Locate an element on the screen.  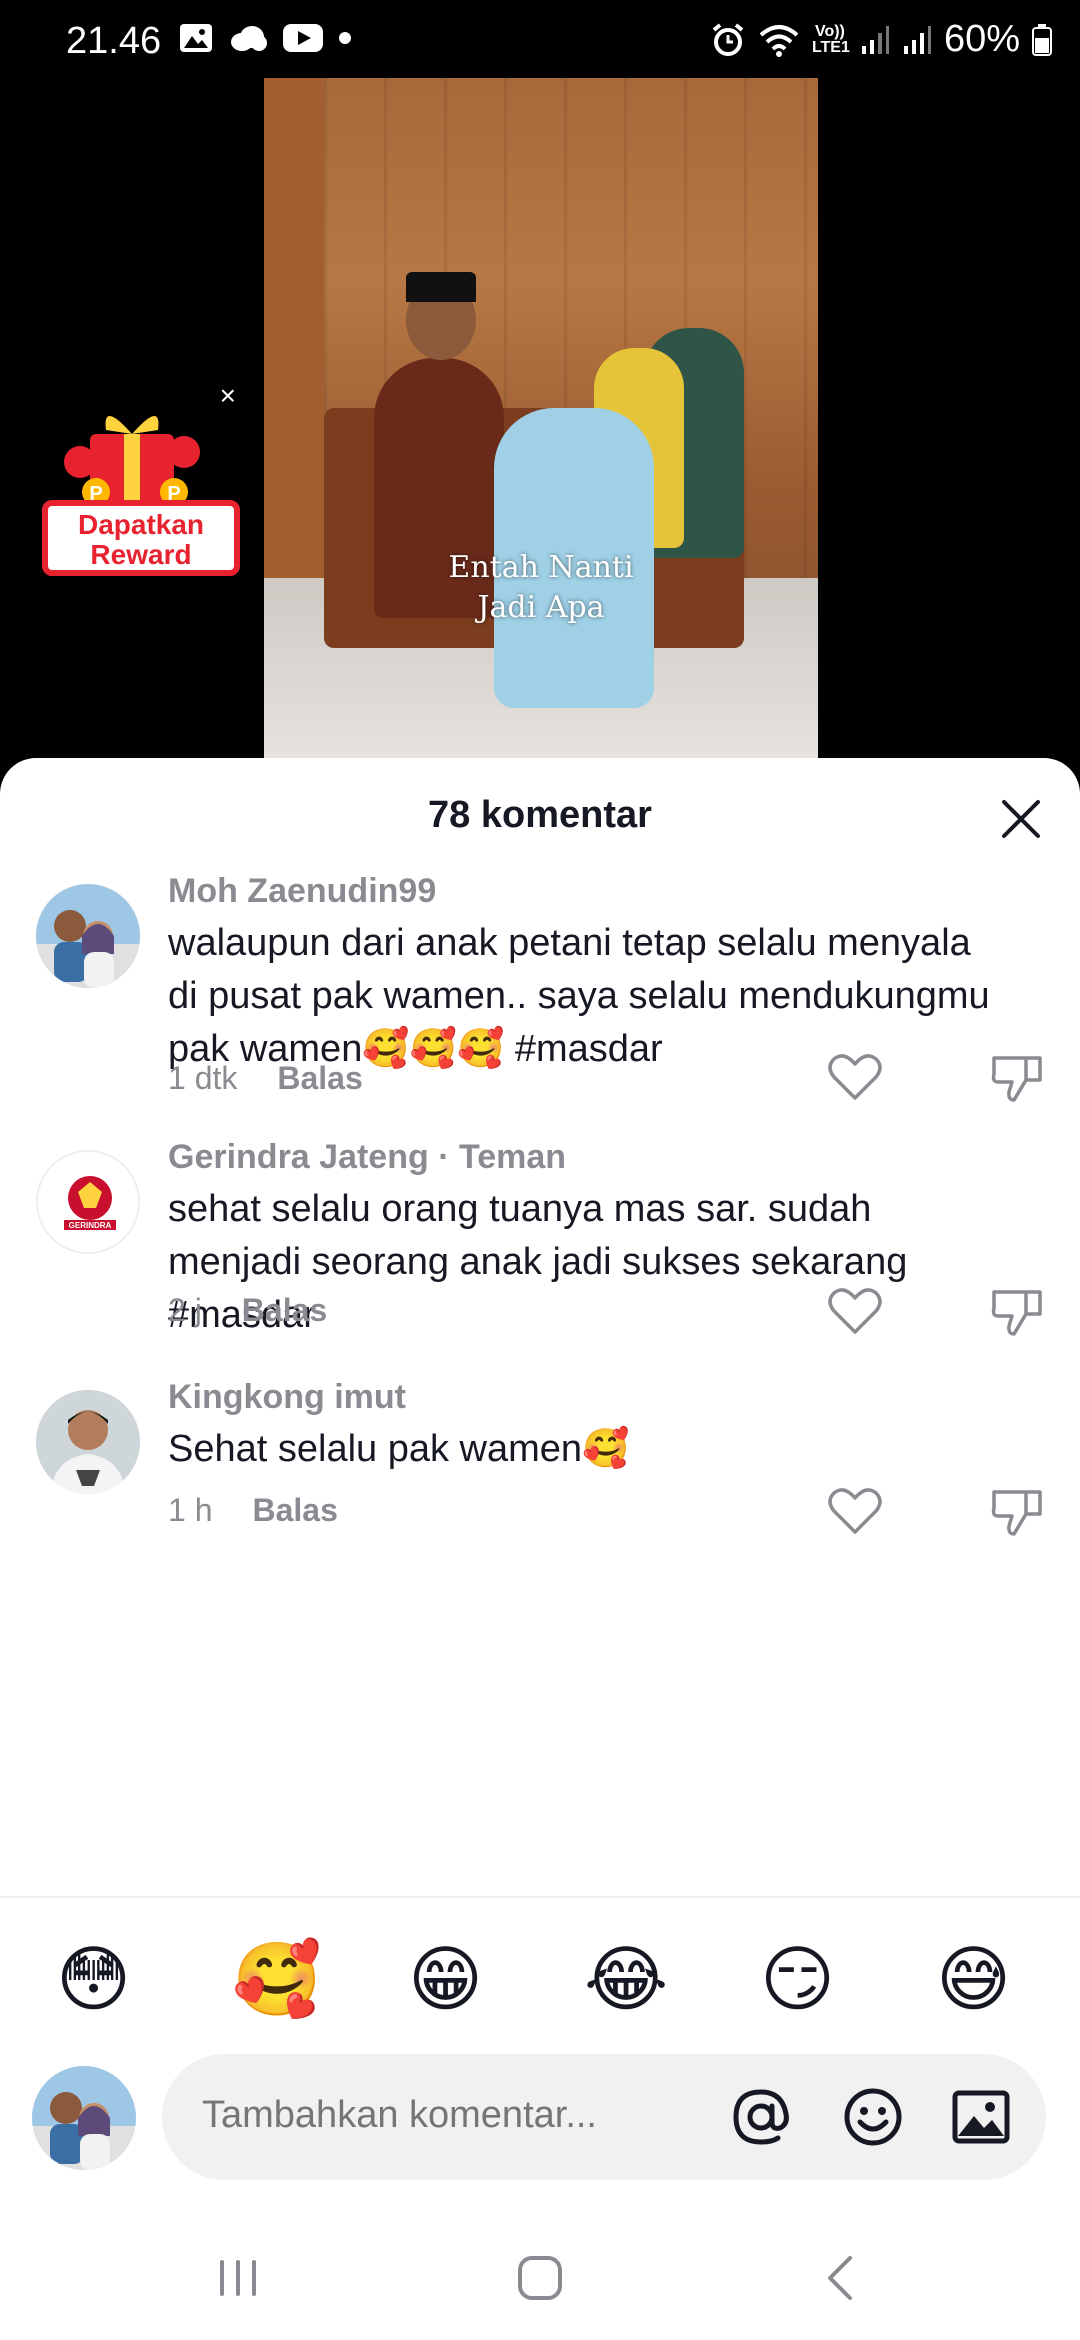
comment-time: 2 j is located at coordinates (185, 1310).